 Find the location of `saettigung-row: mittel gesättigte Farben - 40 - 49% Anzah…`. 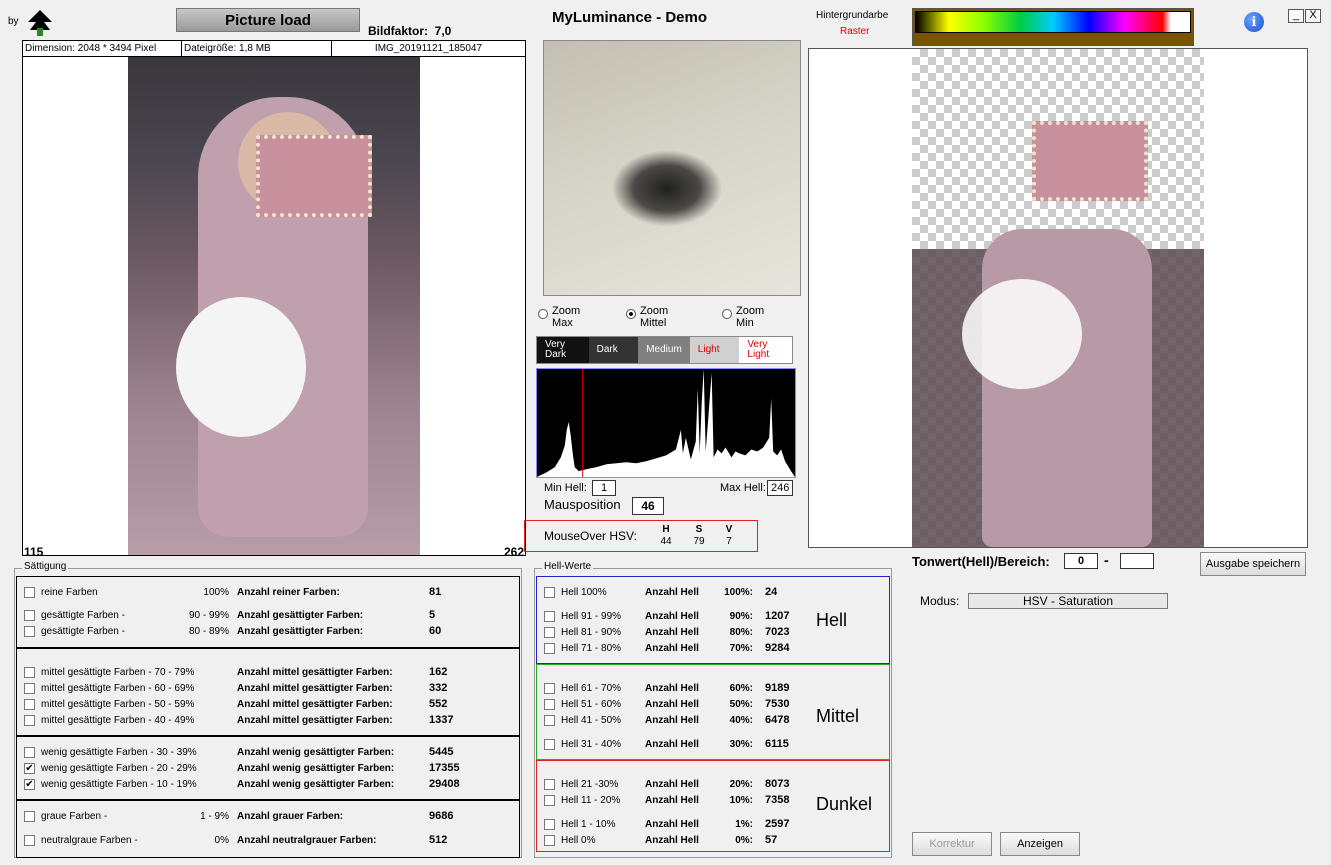

saettigung-row: mittel gesättigte Farben - 40 - 49% Anzah… is located at coordinates (269, 720).